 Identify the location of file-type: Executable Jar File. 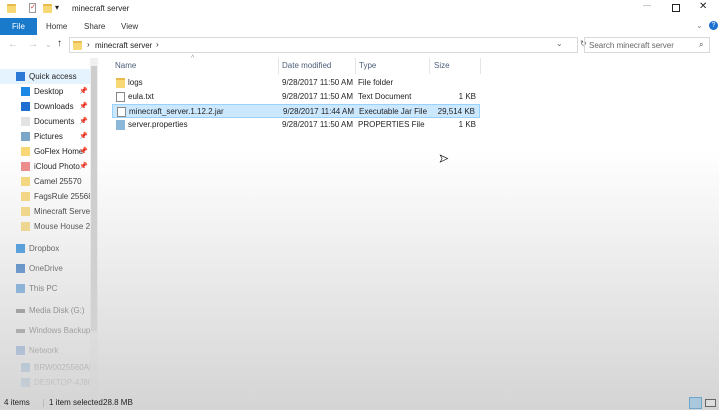
(393, 111).